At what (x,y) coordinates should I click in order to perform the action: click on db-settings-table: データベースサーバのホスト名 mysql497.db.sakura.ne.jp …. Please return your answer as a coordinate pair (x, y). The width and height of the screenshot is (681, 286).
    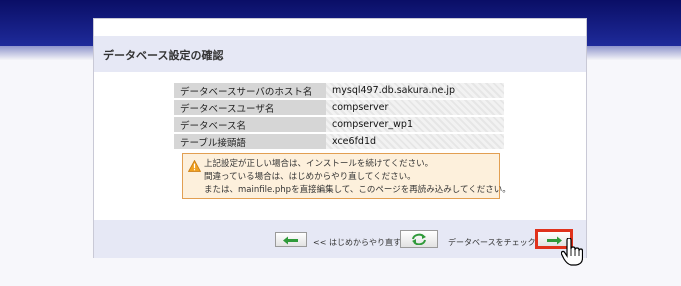
    Looking at the image, I should click on (339, 116).